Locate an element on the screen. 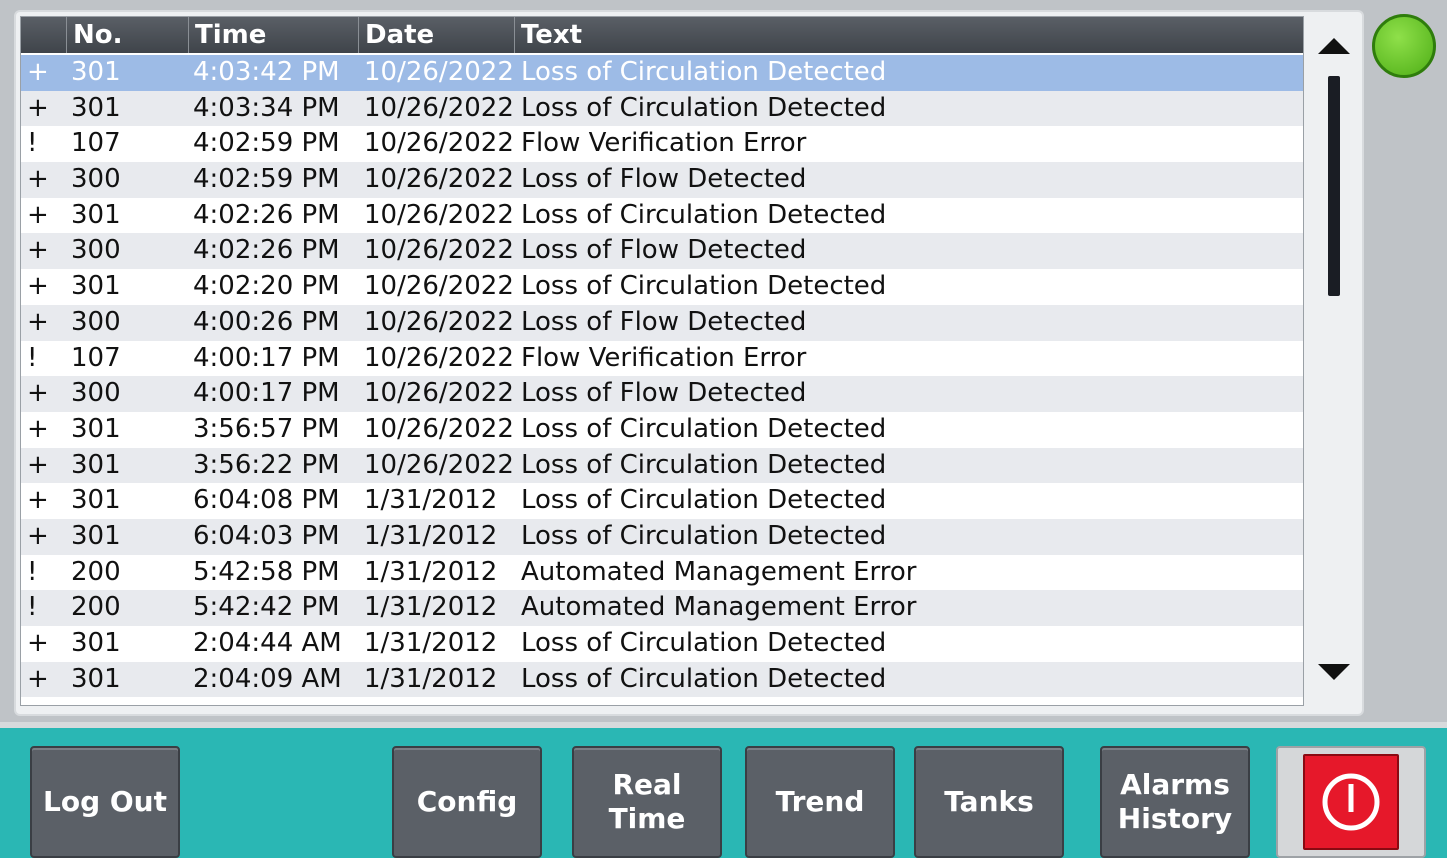  tanks-label: Tanks is located at coordinates (989, 801).